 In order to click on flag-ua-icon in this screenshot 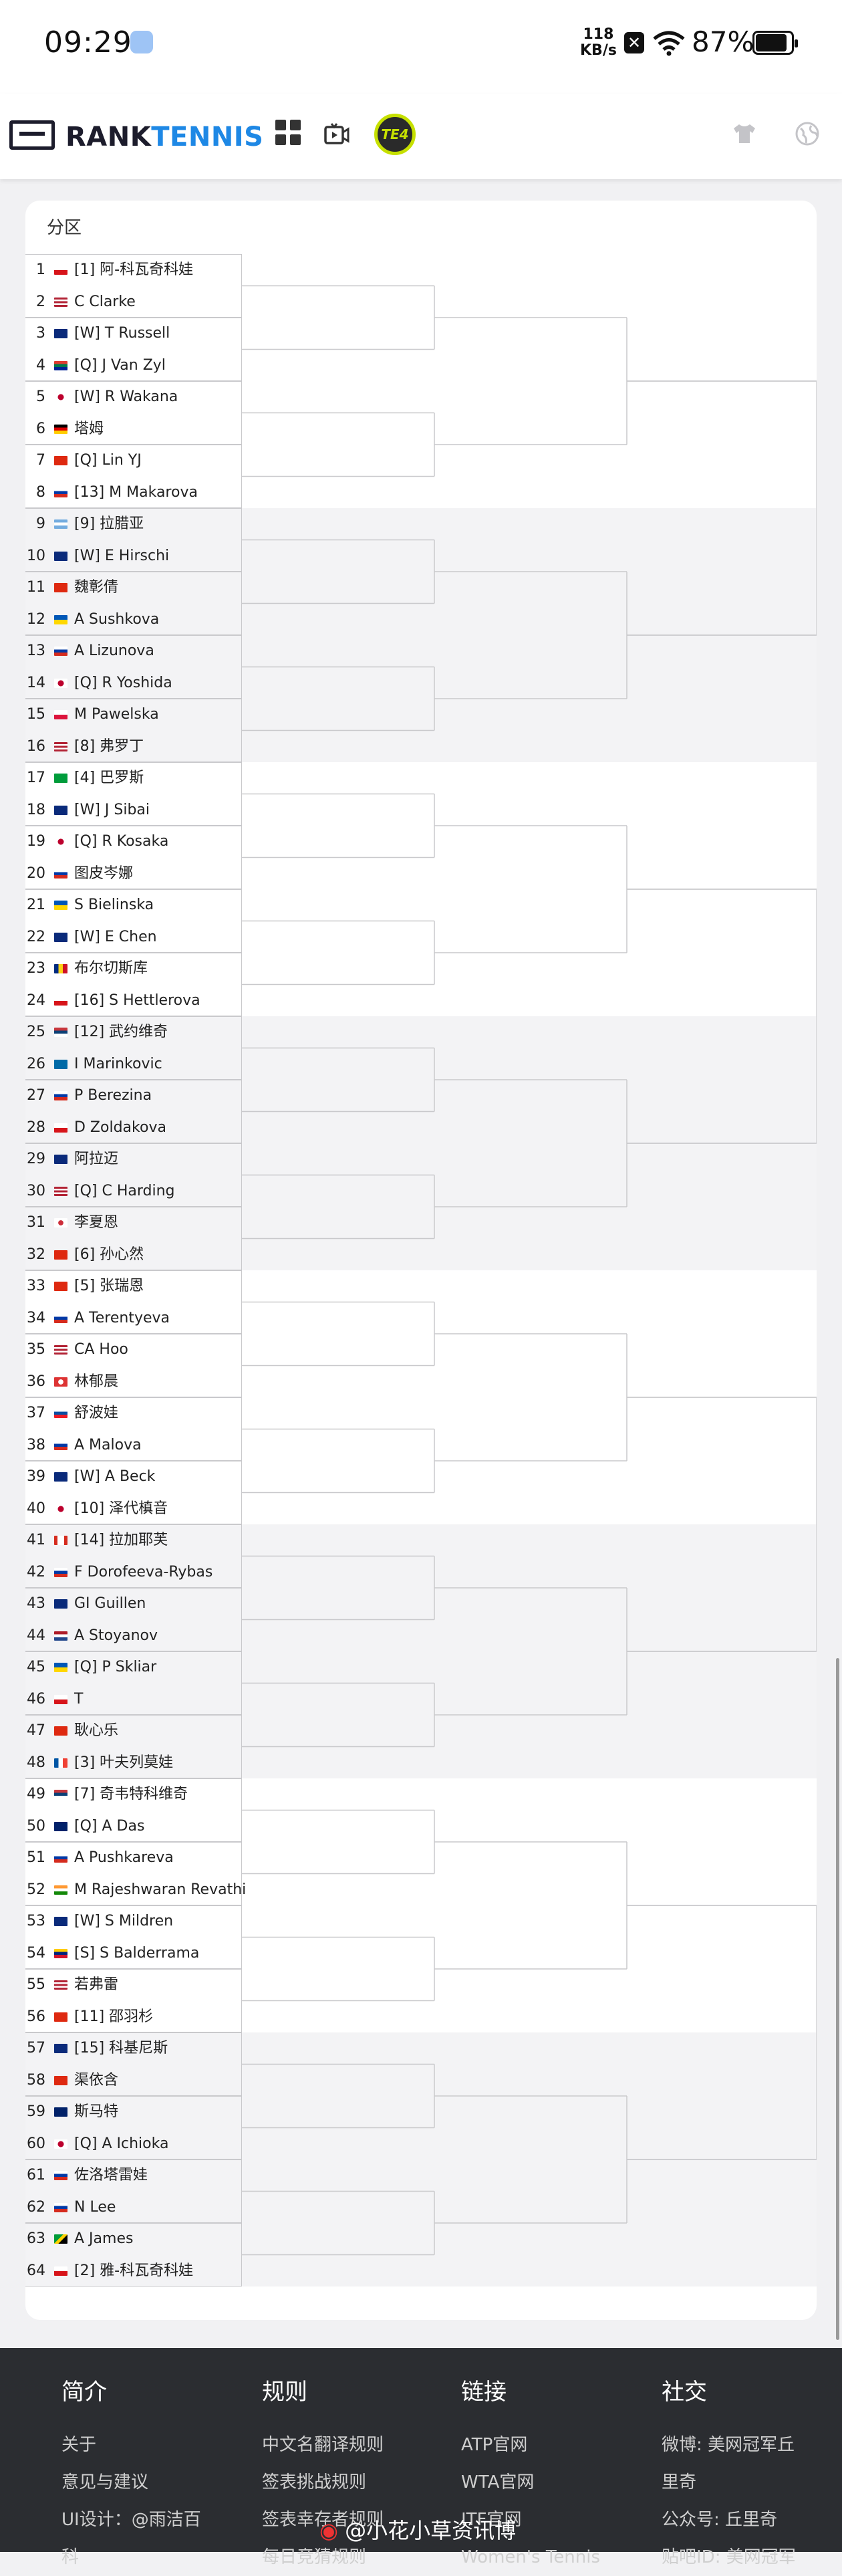, I will do `click(60, 619)`.